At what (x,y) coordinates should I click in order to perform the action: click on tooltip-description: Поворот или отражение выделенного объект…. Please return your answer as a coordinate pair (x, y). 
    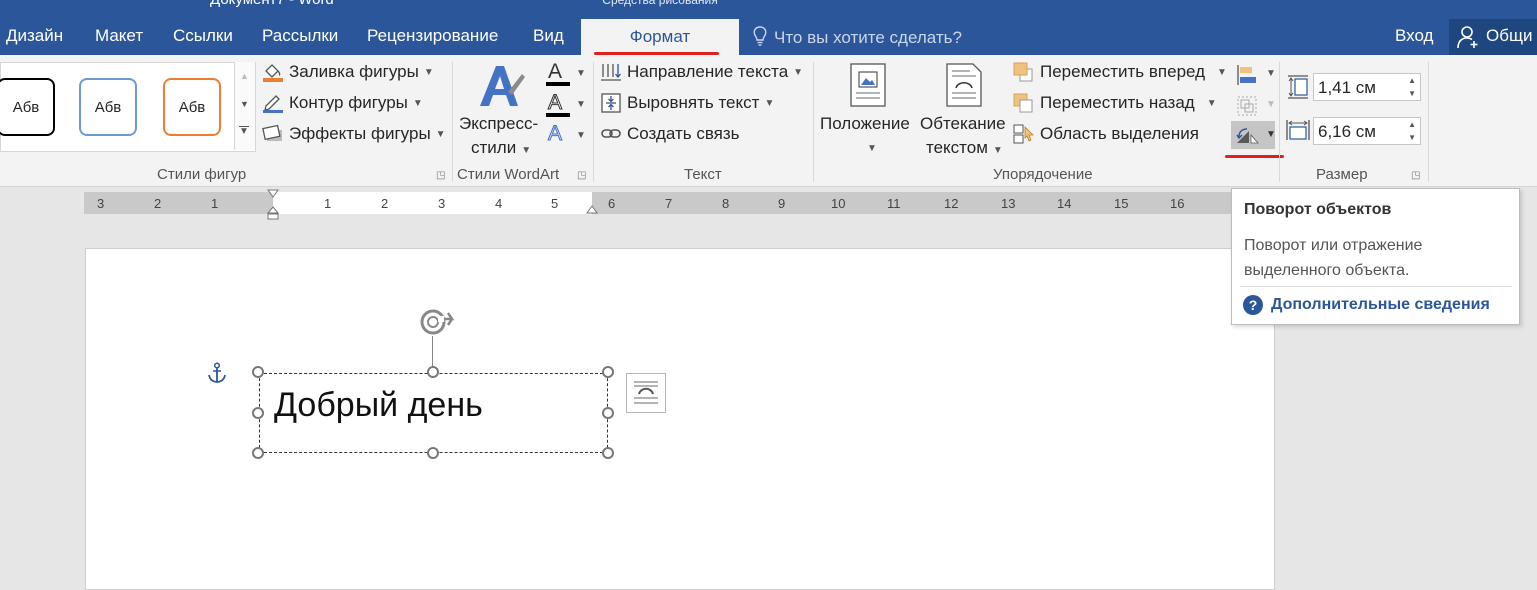
    Looking at the image, I should click on (1333, 258).